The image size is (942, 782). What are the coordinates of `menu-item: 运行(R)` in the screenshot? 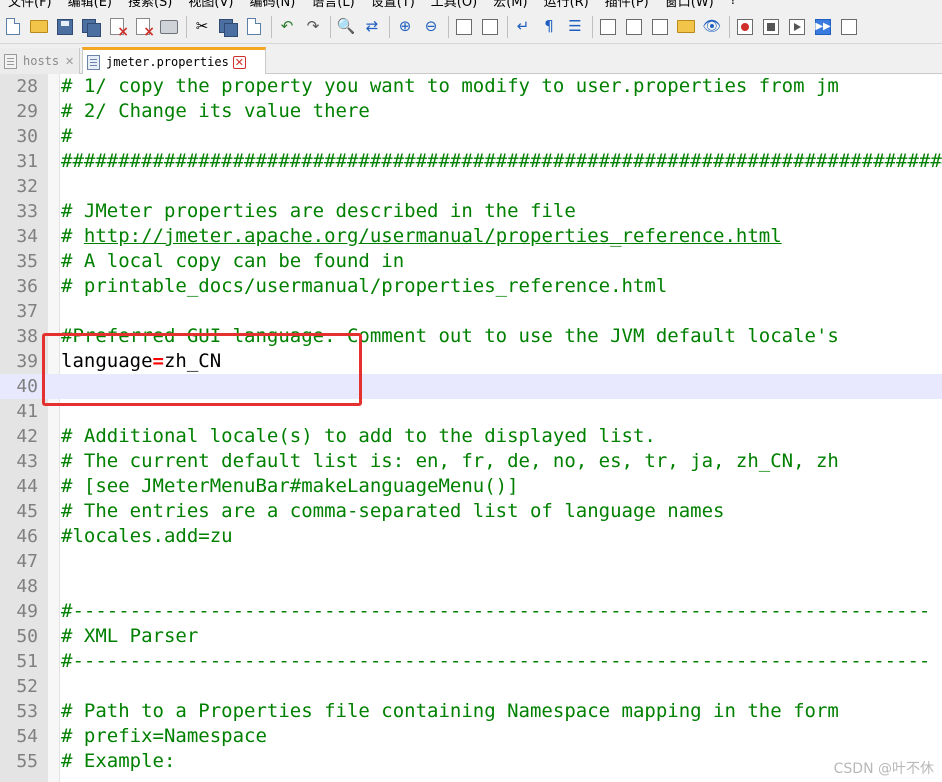 It's located at (566, 5).